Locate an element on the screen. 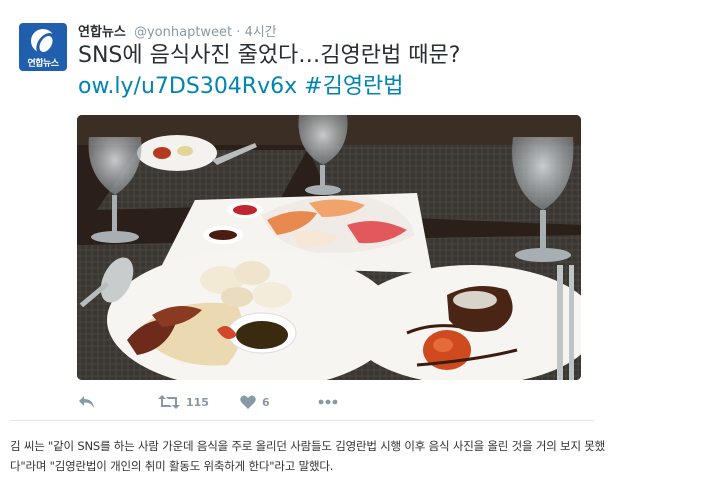  tweet-hashtag: #김영란법 is located at coordinates (353, 86).